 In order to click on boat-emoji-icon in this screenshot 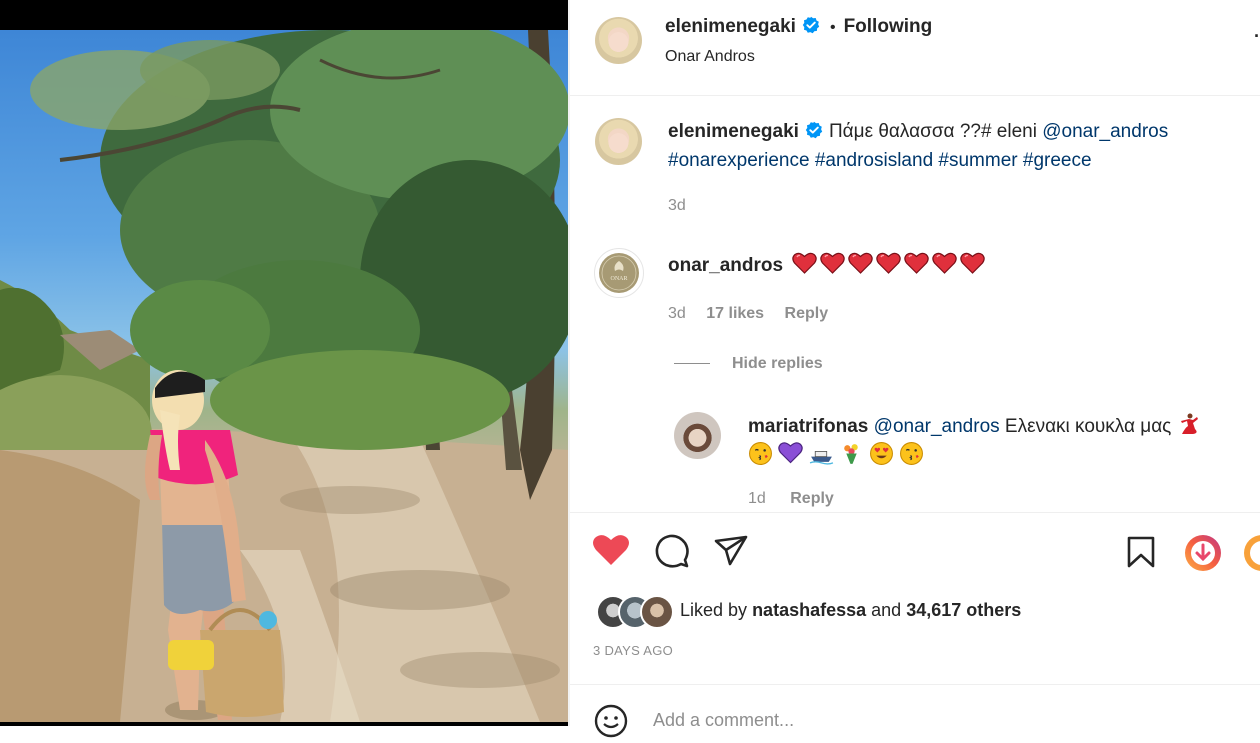, I will do `click(821, 458)`.